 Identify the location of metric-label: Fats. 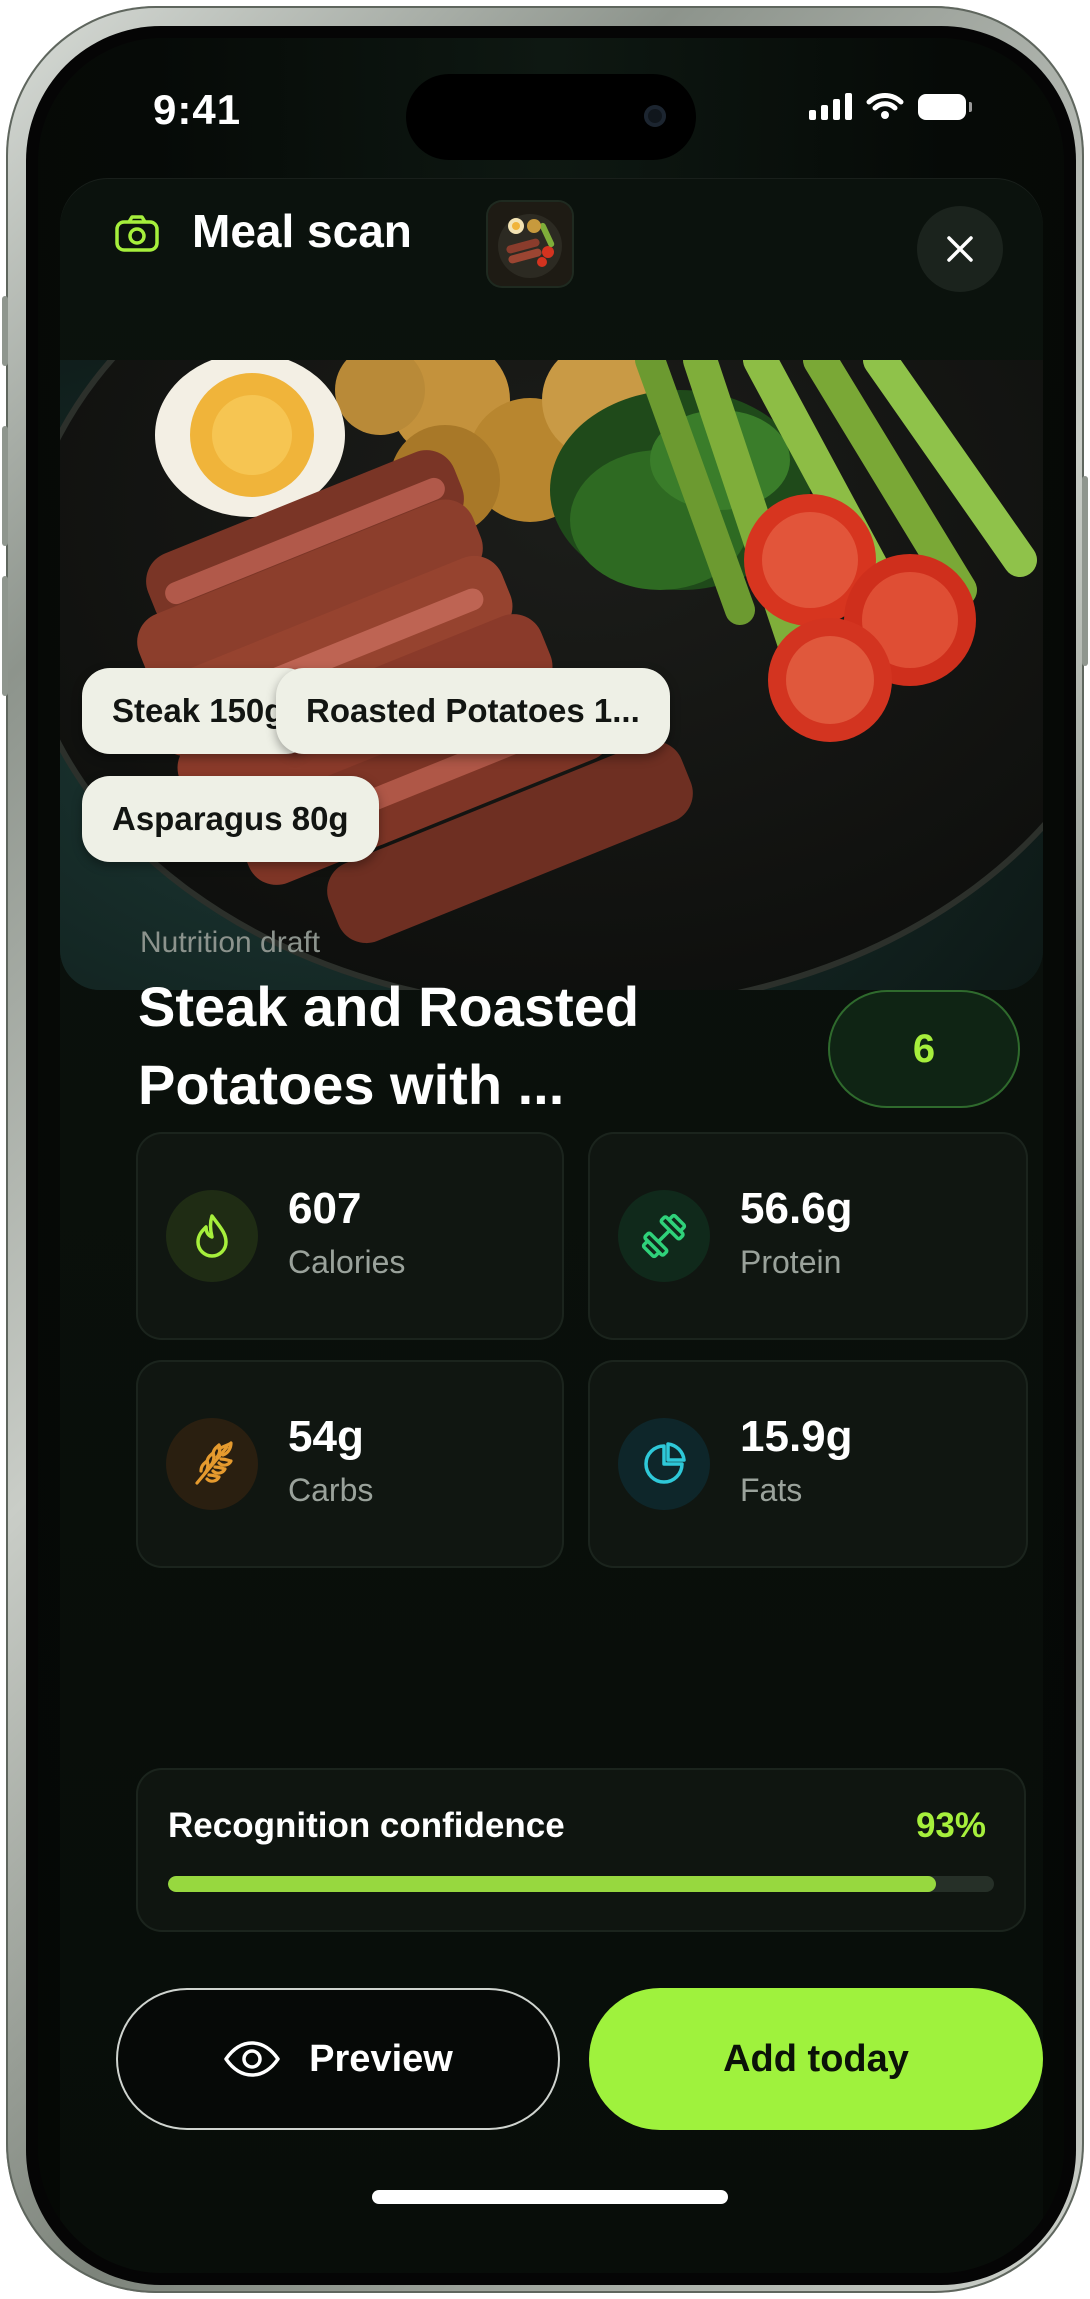
(771, 1490).